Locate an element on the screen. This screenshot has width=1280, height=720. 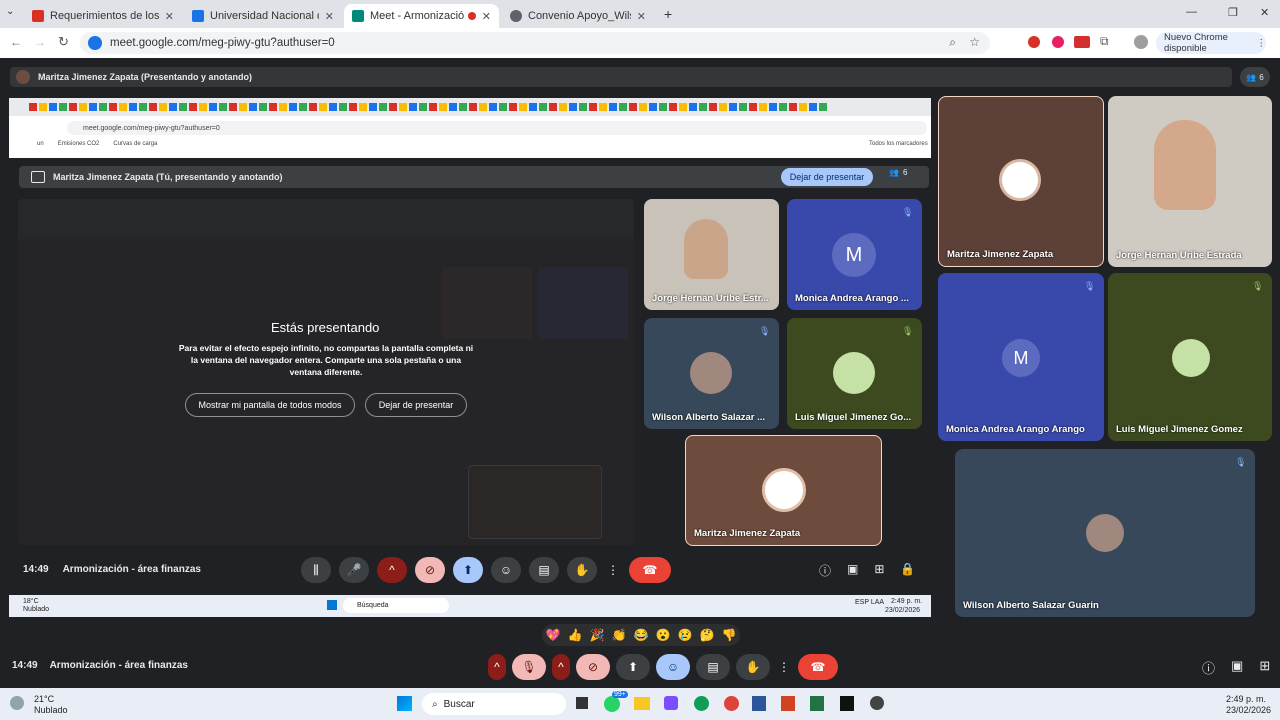
taskbar-search-box: ⌕ Buscar is located at coordinates (494, 704).